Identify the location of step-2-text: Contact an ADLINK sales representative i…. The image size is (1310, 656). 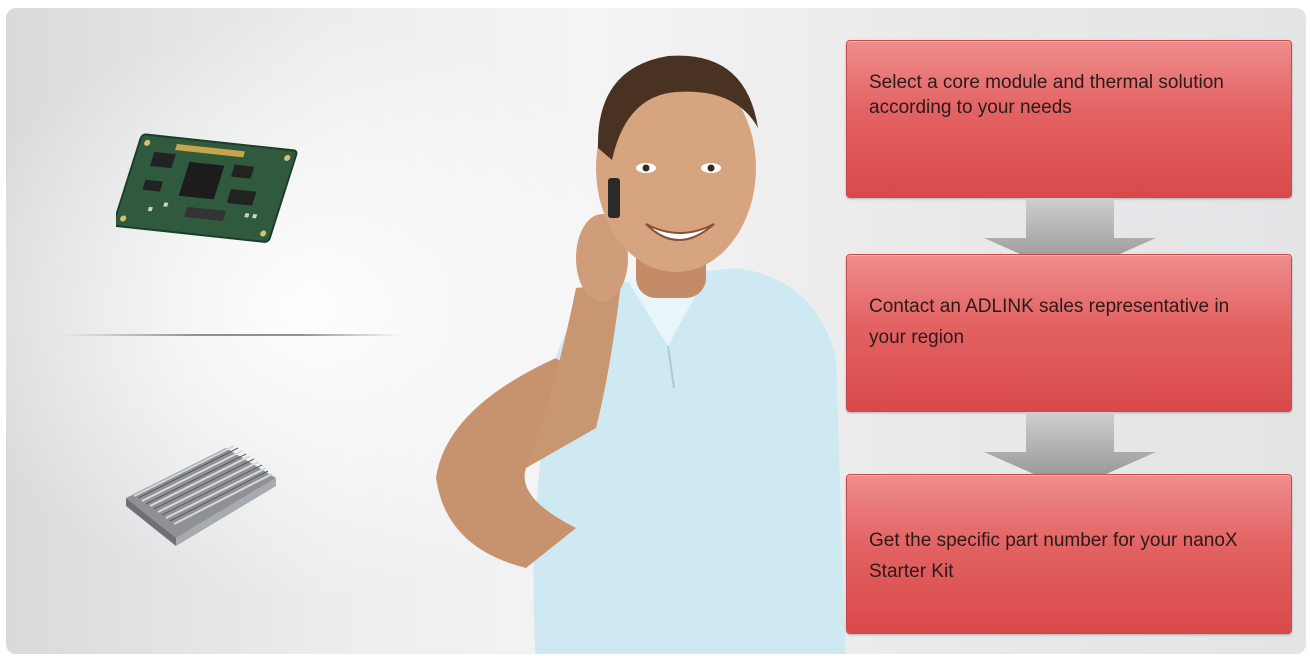
(1049, 322).